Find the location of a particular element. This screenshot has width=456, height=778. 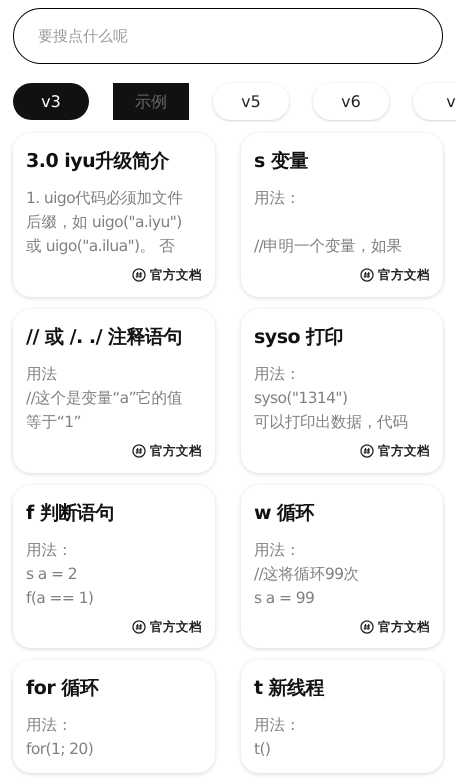

body-text: 用法 is located at coordinates (42, 374).